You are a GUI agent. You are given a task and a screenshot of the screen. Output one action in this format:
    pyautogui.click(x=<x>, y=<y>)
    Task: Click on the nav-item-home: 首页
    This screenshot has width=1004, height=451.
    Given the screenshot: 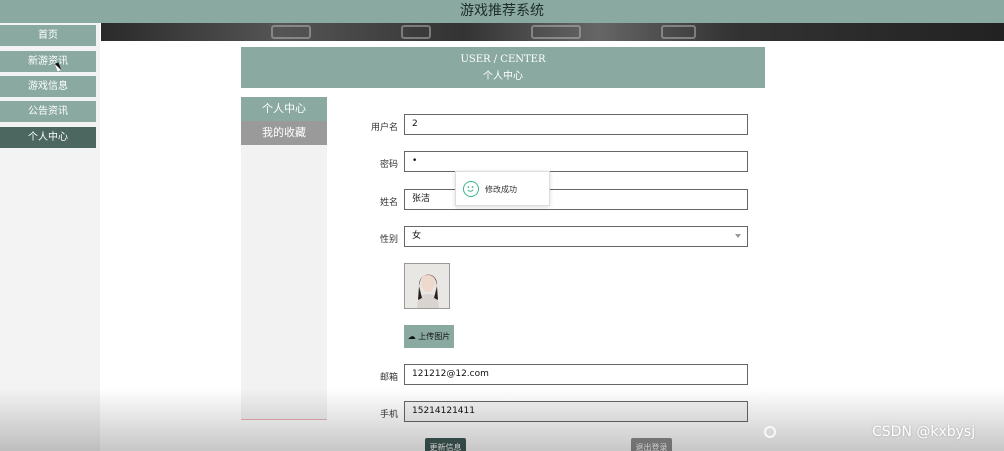 What is the action you would take?
    pyautogui.click(x=48, y=36)
    